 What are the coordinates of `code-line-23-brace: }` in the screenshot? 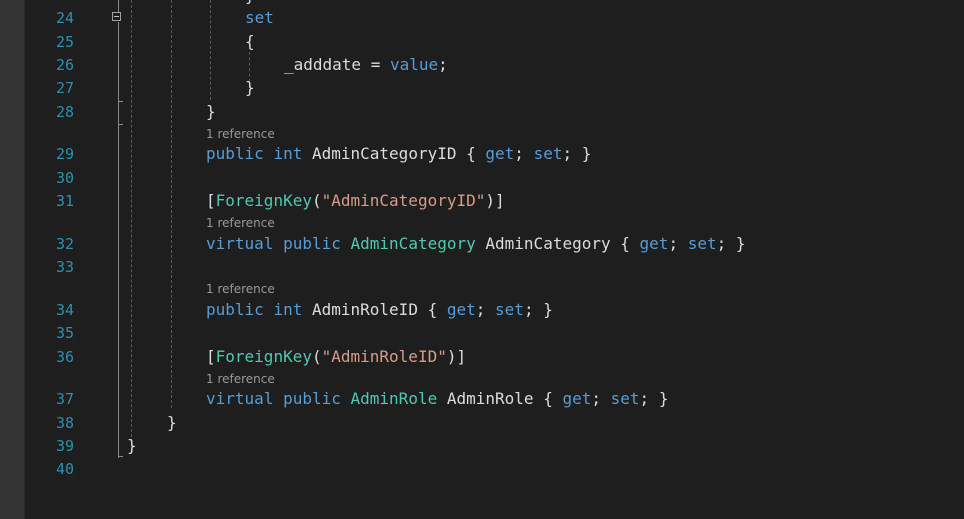 It's located at (250, 3).